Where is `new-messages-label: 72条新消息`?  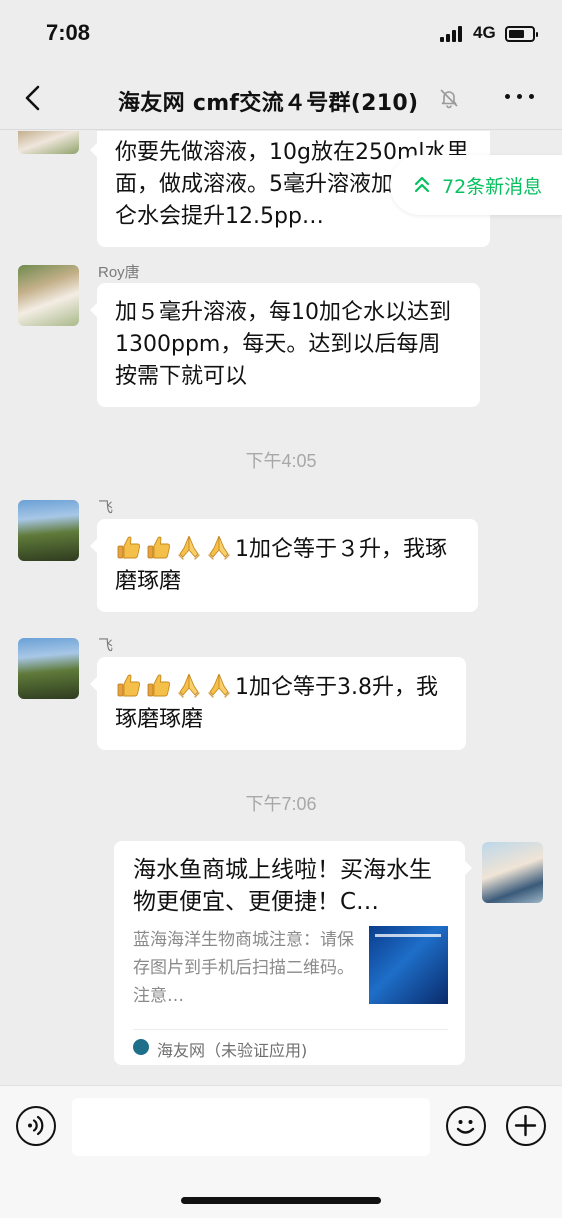
new-messages-label: 72条新消息 is located at coordinates (492, 187).